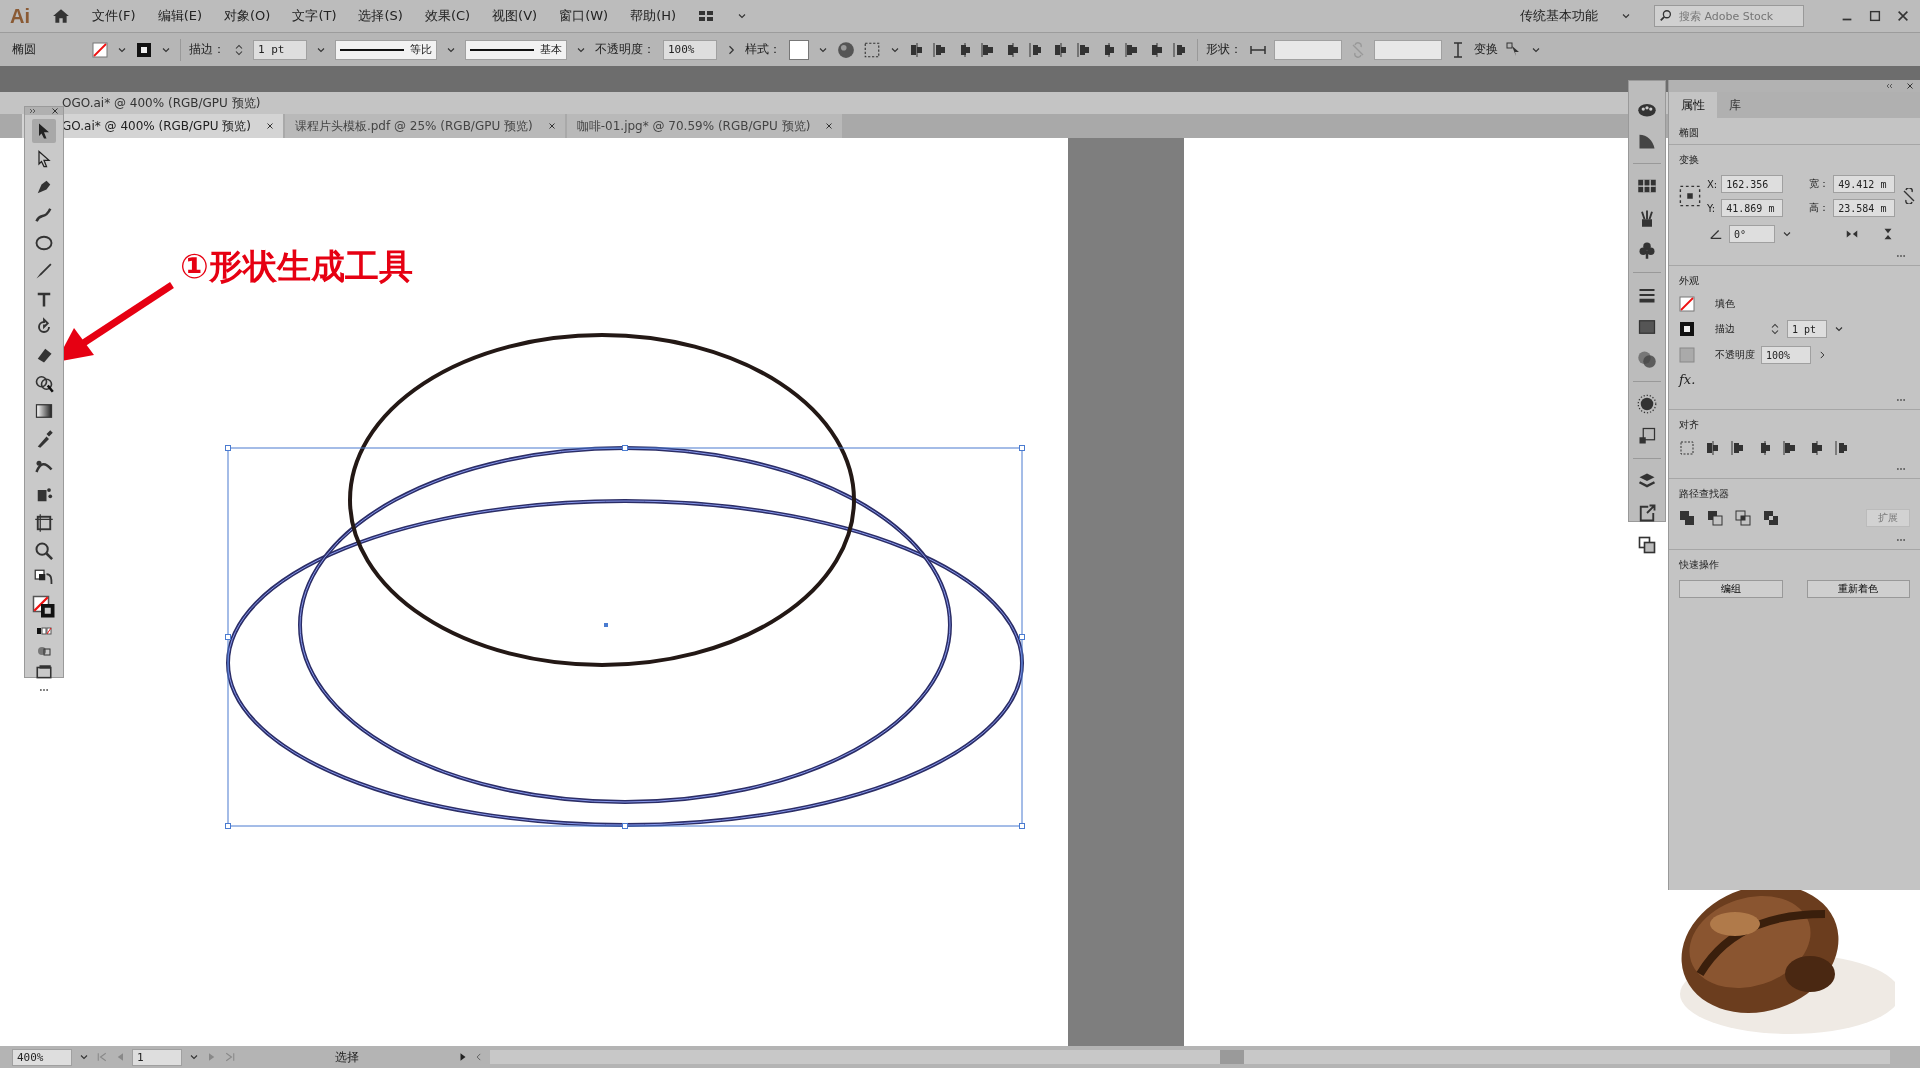  I want to click on stroke-label: 描边, so click(1725, 329).